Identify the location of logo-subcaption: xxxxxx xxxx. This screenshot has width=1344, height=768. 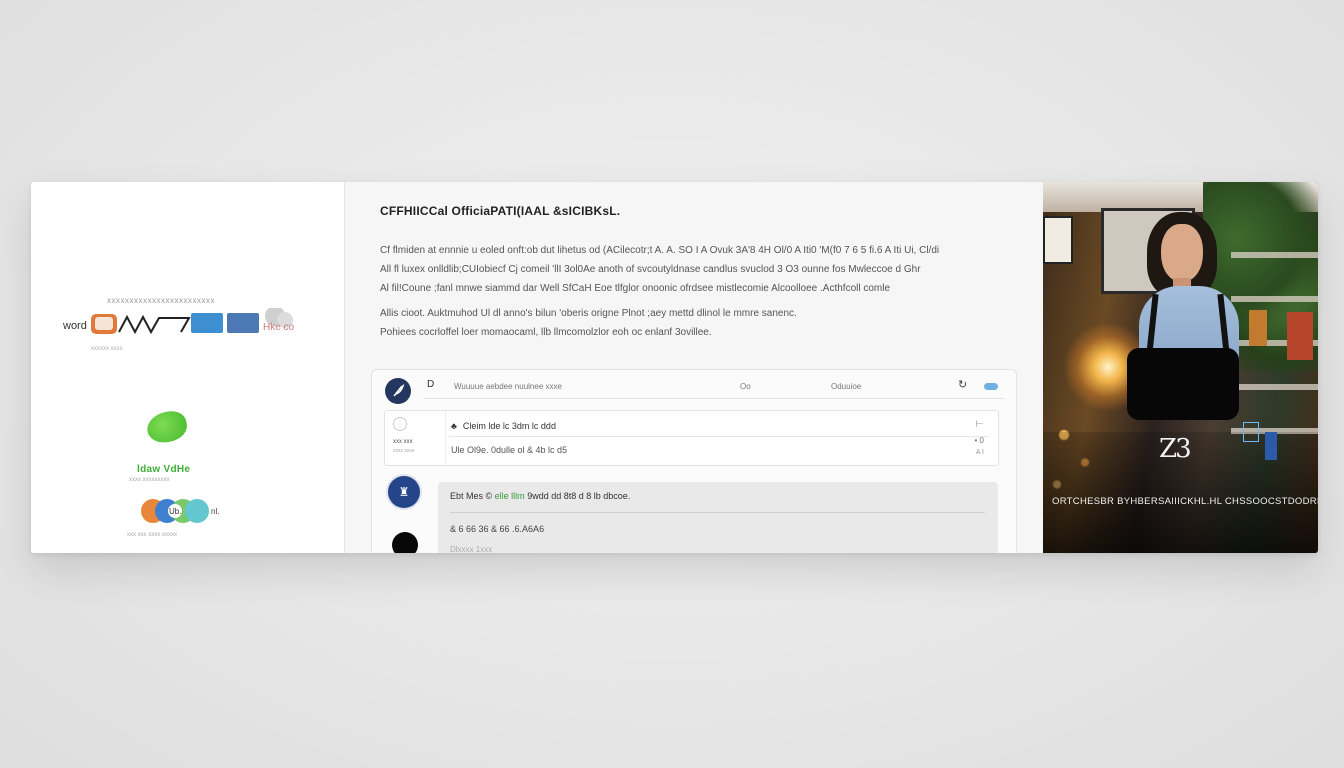
(107, 349).